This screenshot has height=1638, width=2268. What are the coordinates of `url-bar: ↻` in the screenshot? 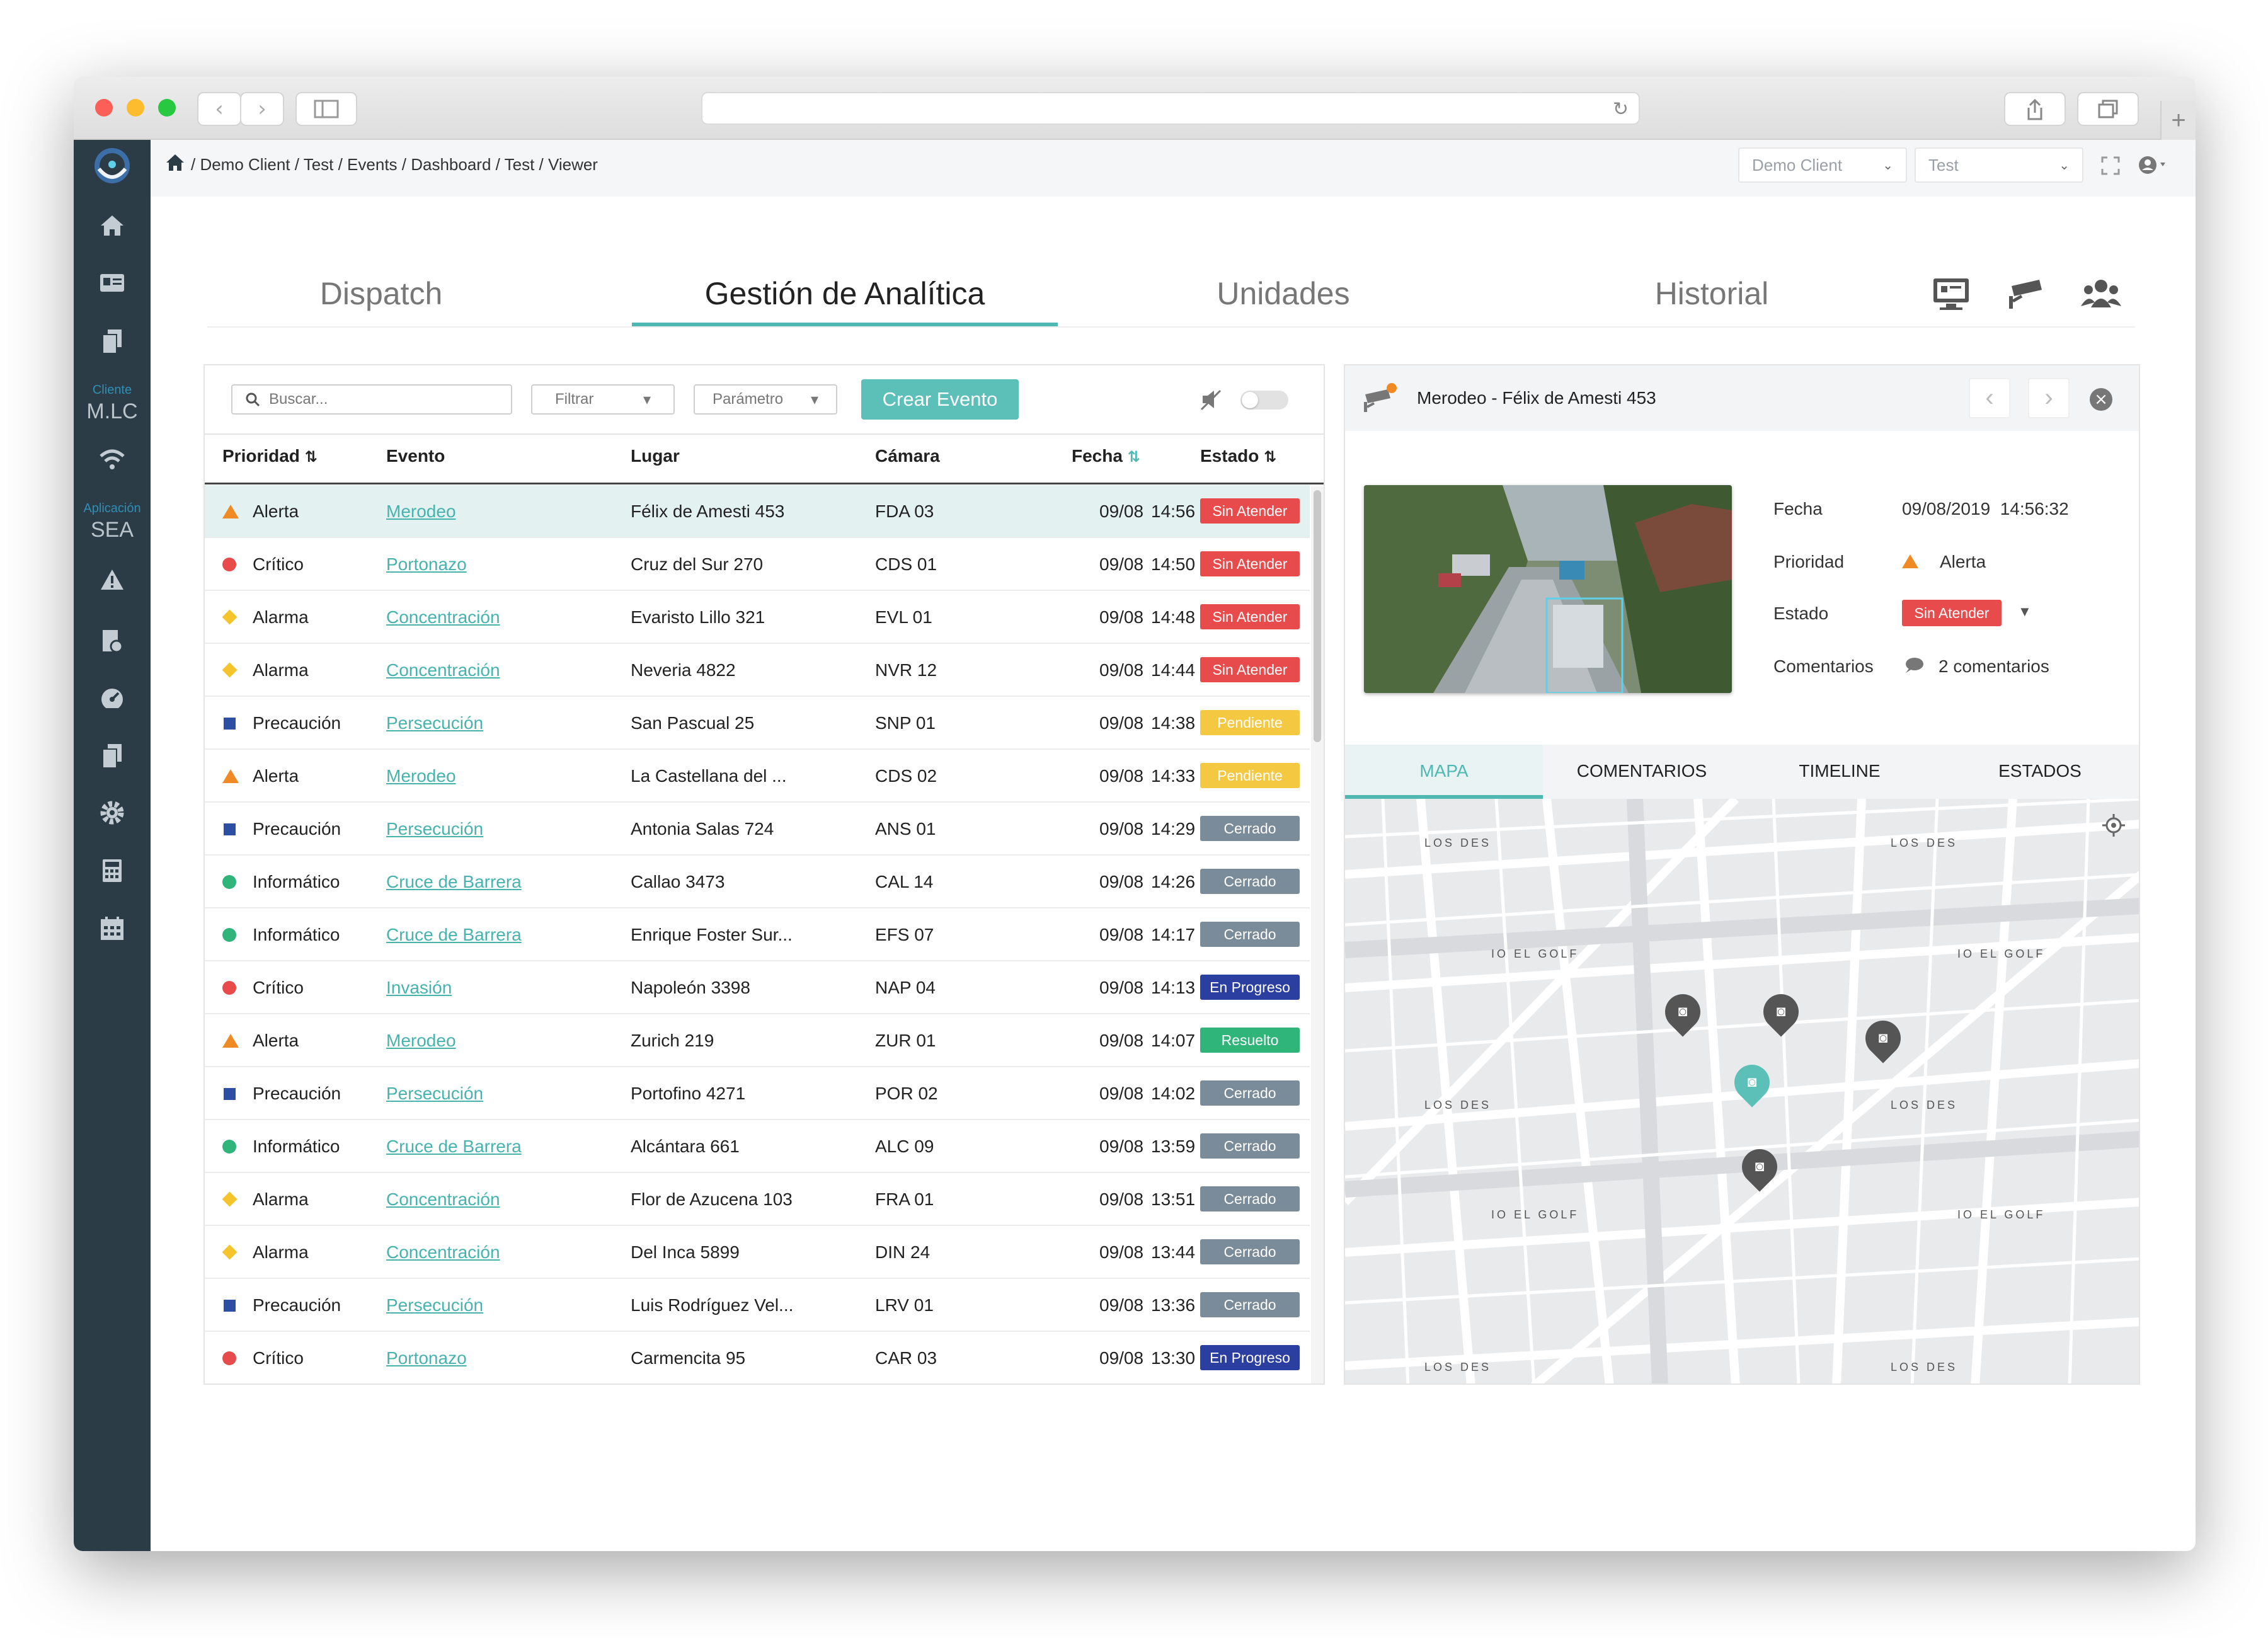 It's located at (1170, 108).